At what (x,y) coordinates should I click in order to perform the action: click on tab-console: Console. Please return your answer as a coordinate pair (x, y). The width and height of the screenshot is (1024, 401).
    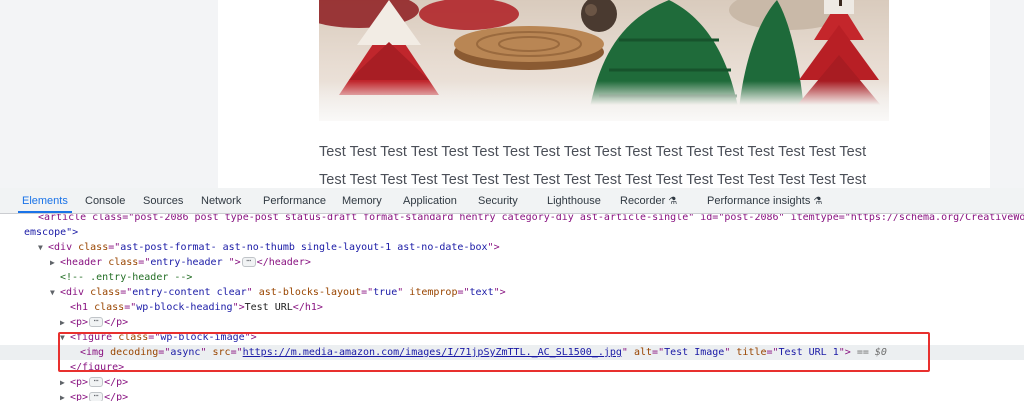
    Looking at the image, I should click on (105, 200).